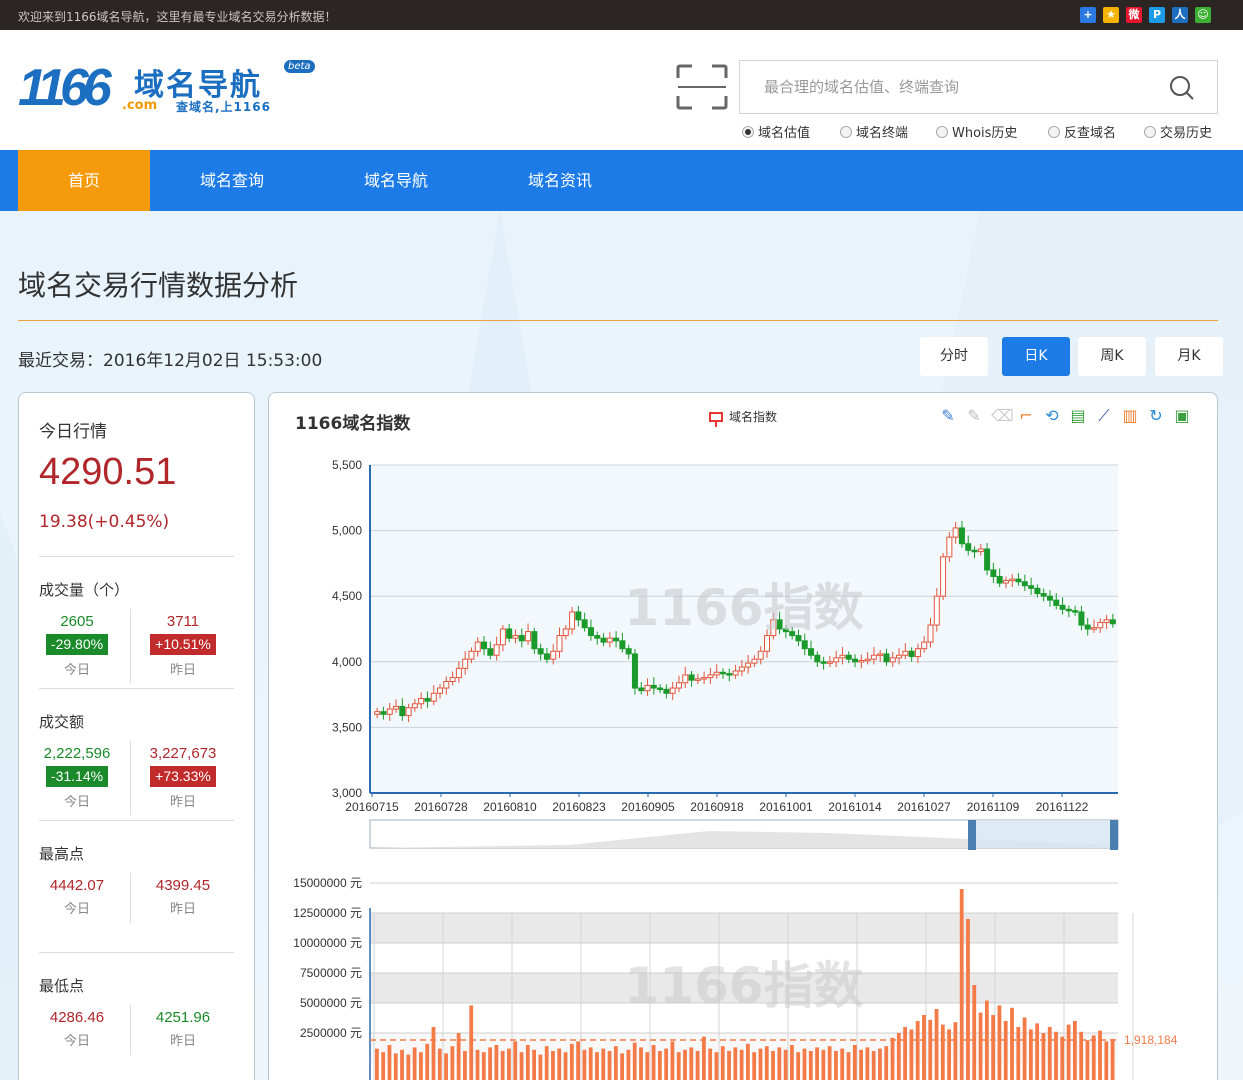 This screenshot has width=1243, height=1080. What do you see at coordinates (213, 361) in the screenshot?
I see `last-trade-time: 2016年12月02日 15:53:00` at bounding box center [213, 361].